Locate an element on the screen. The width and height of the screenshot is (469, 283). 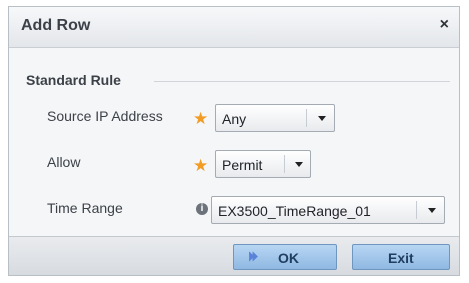
exit-button-label: Exit is located at coordinates (401, 258).